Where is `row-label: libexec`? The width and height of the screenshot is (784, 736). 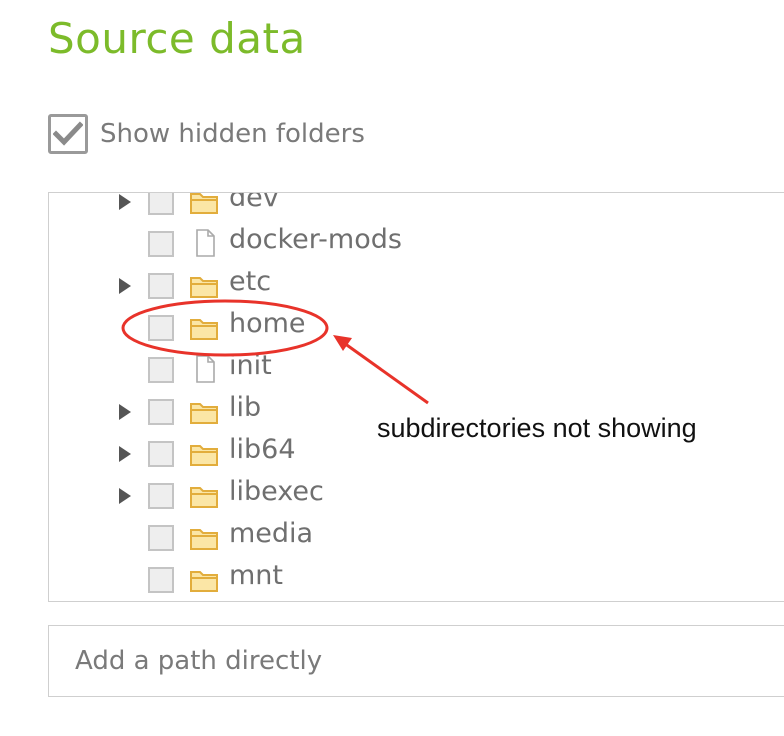 row-label: libexec is located at coordinates (276, 491).